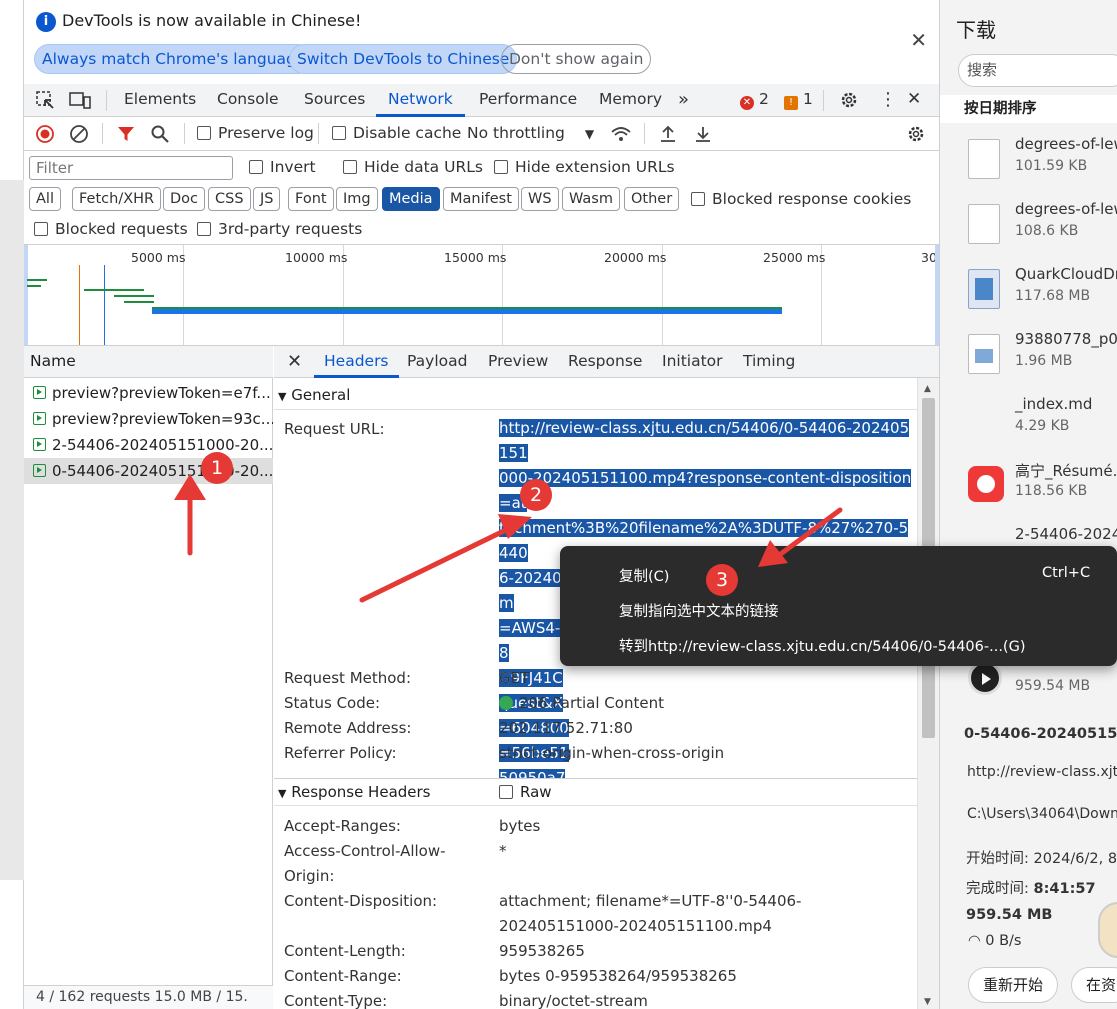 This screenshot has width=1117, height=1009. What do you see at coordinates (46, 22) in the screenshot?
I see `info-icon: i` at bounding box center [46, 22].